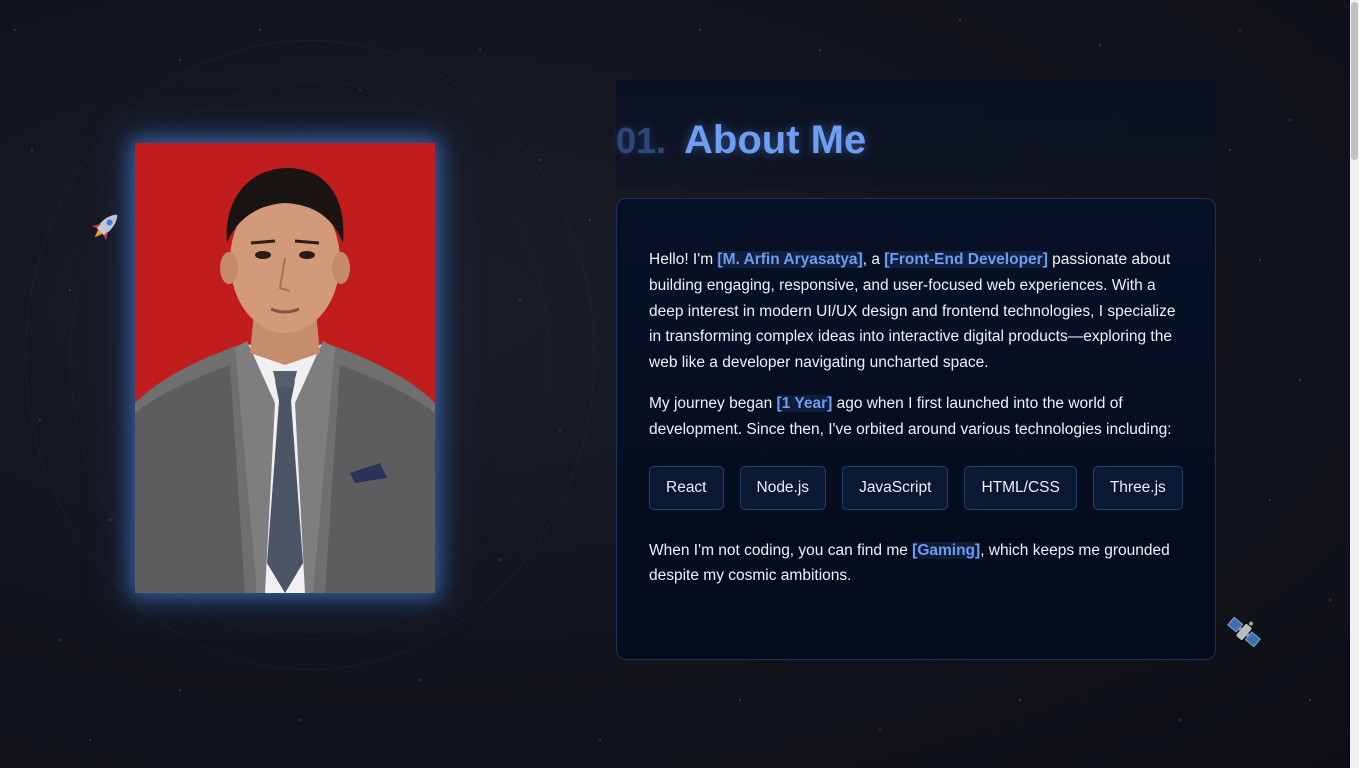  What do you see at coordinates (895, 487) in the screenshot?
I see `skill-tag-javascript: JavaScript` at bounding box center [895, 487].